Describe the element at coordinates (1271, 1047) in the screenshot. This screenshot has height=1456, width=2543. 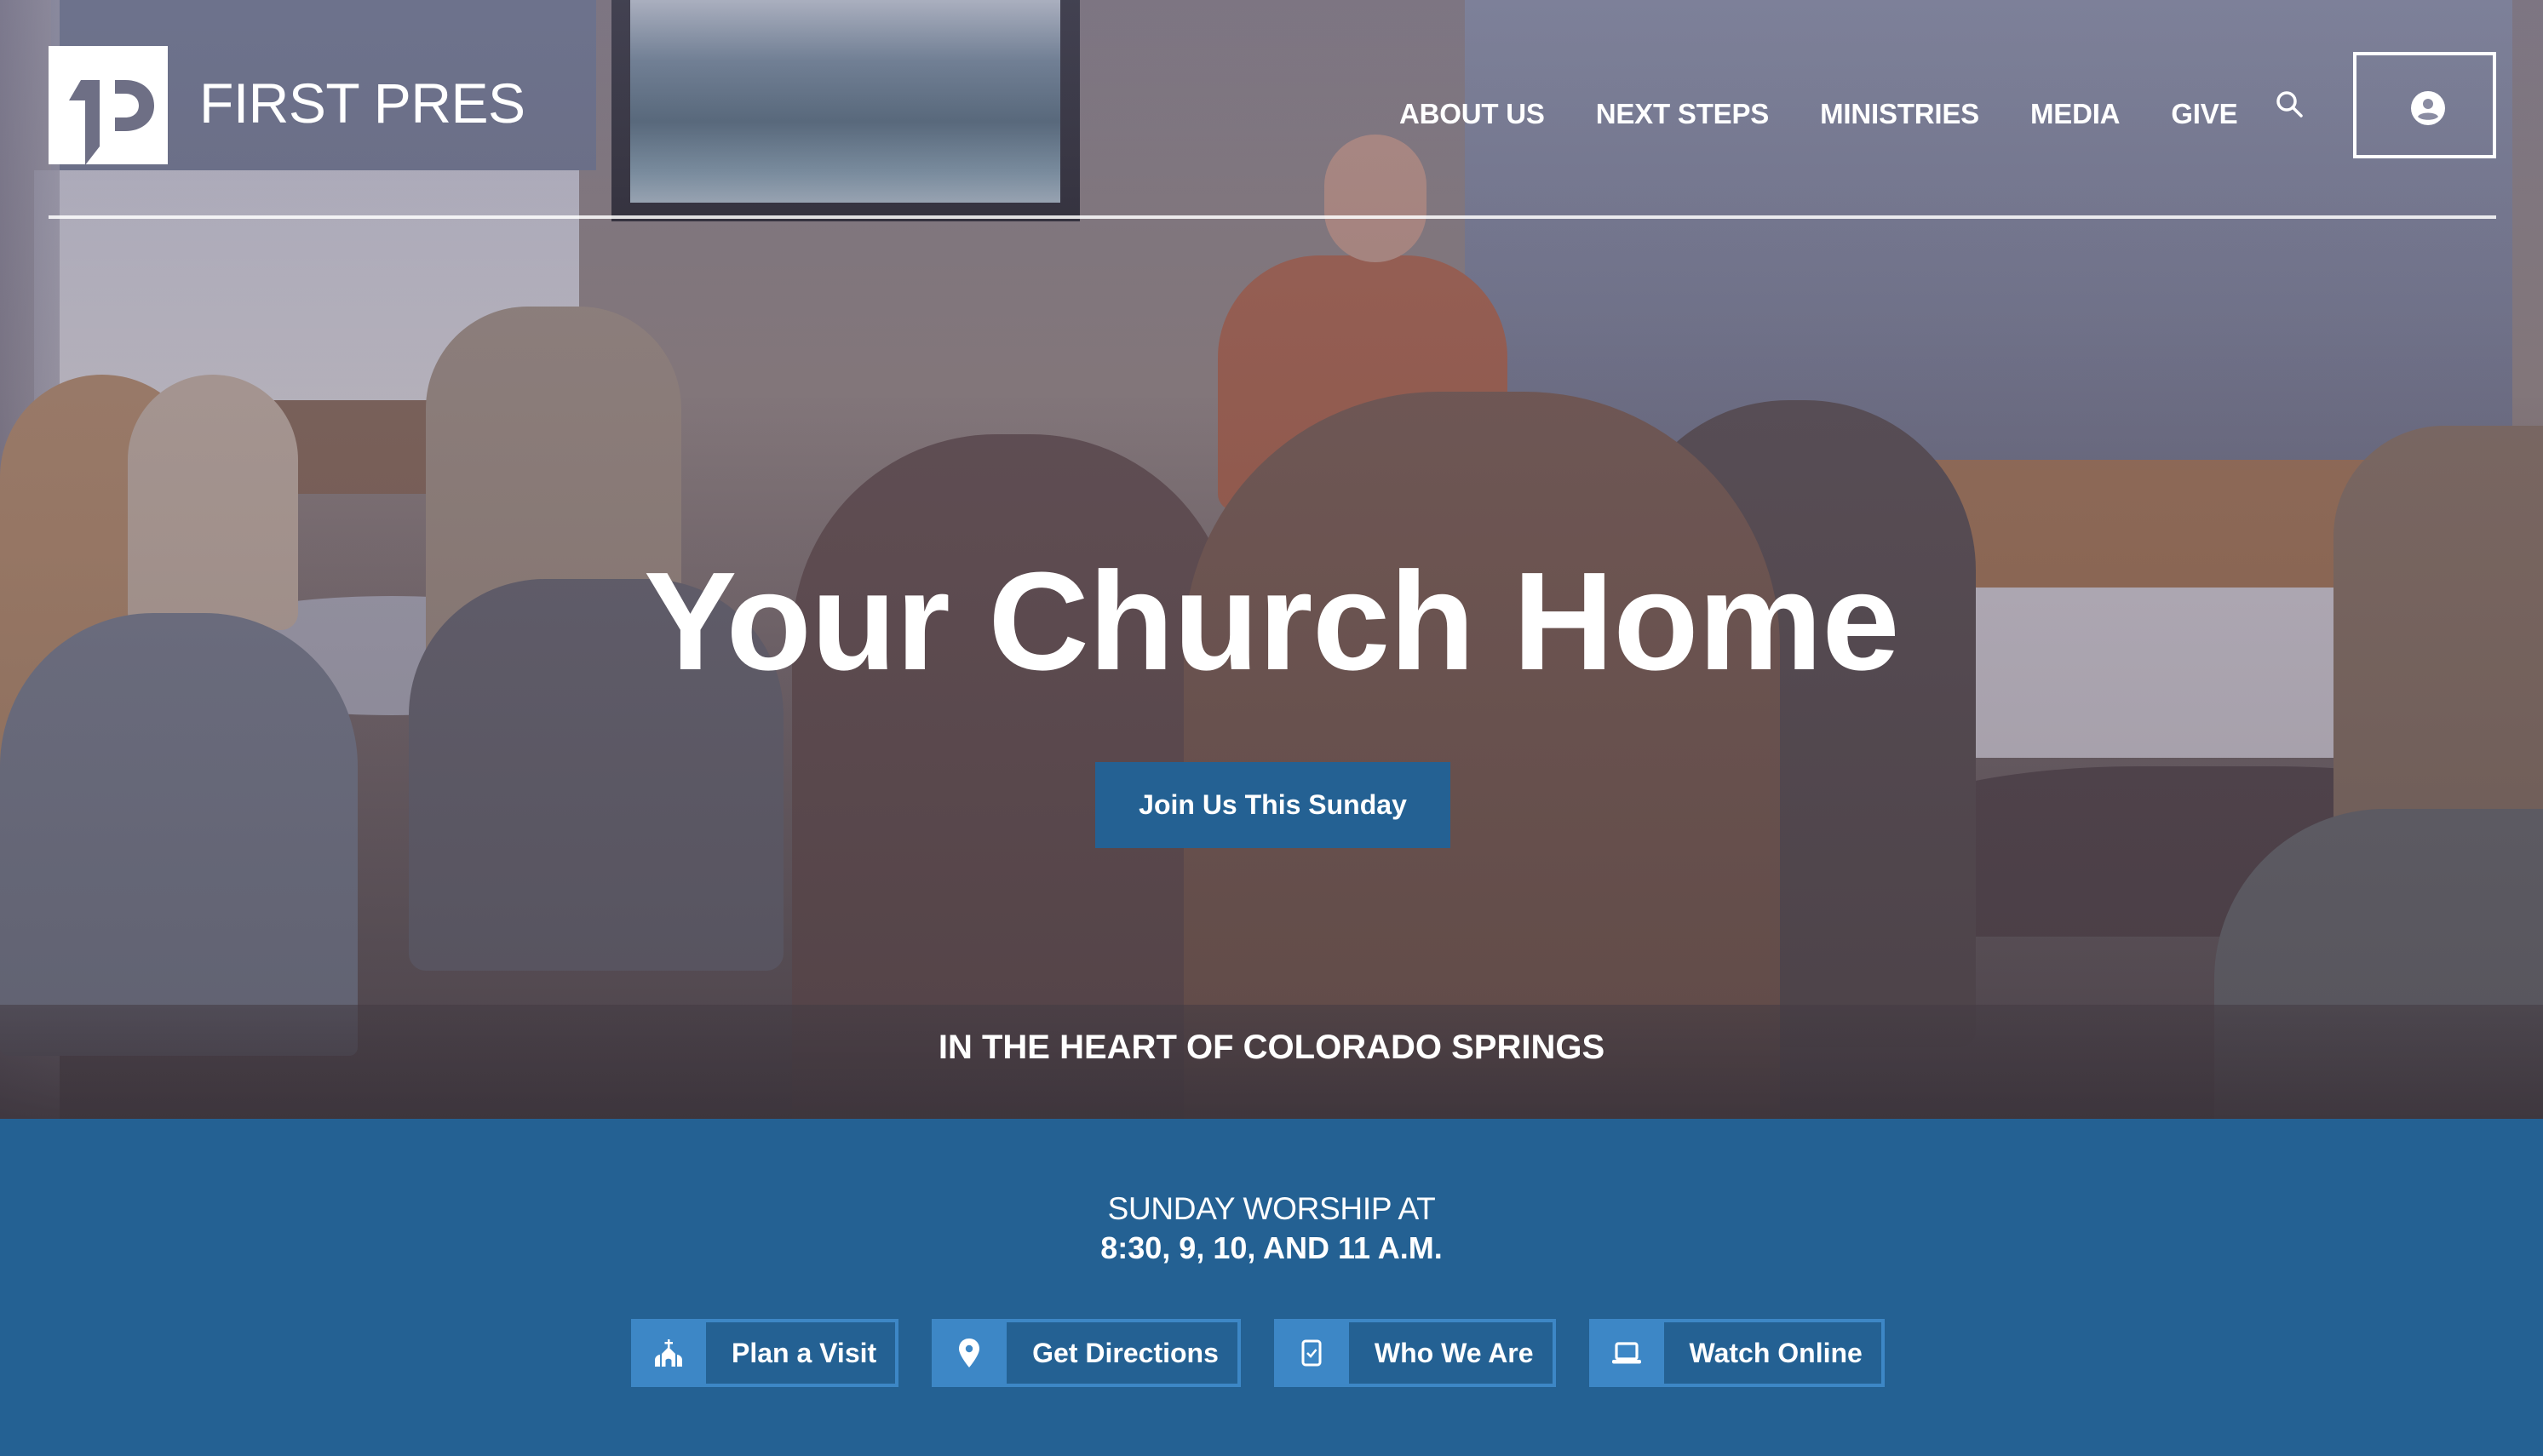
I see `hero-tagline: IN THE HEART OF COLORADO SPRINGS` at that location.